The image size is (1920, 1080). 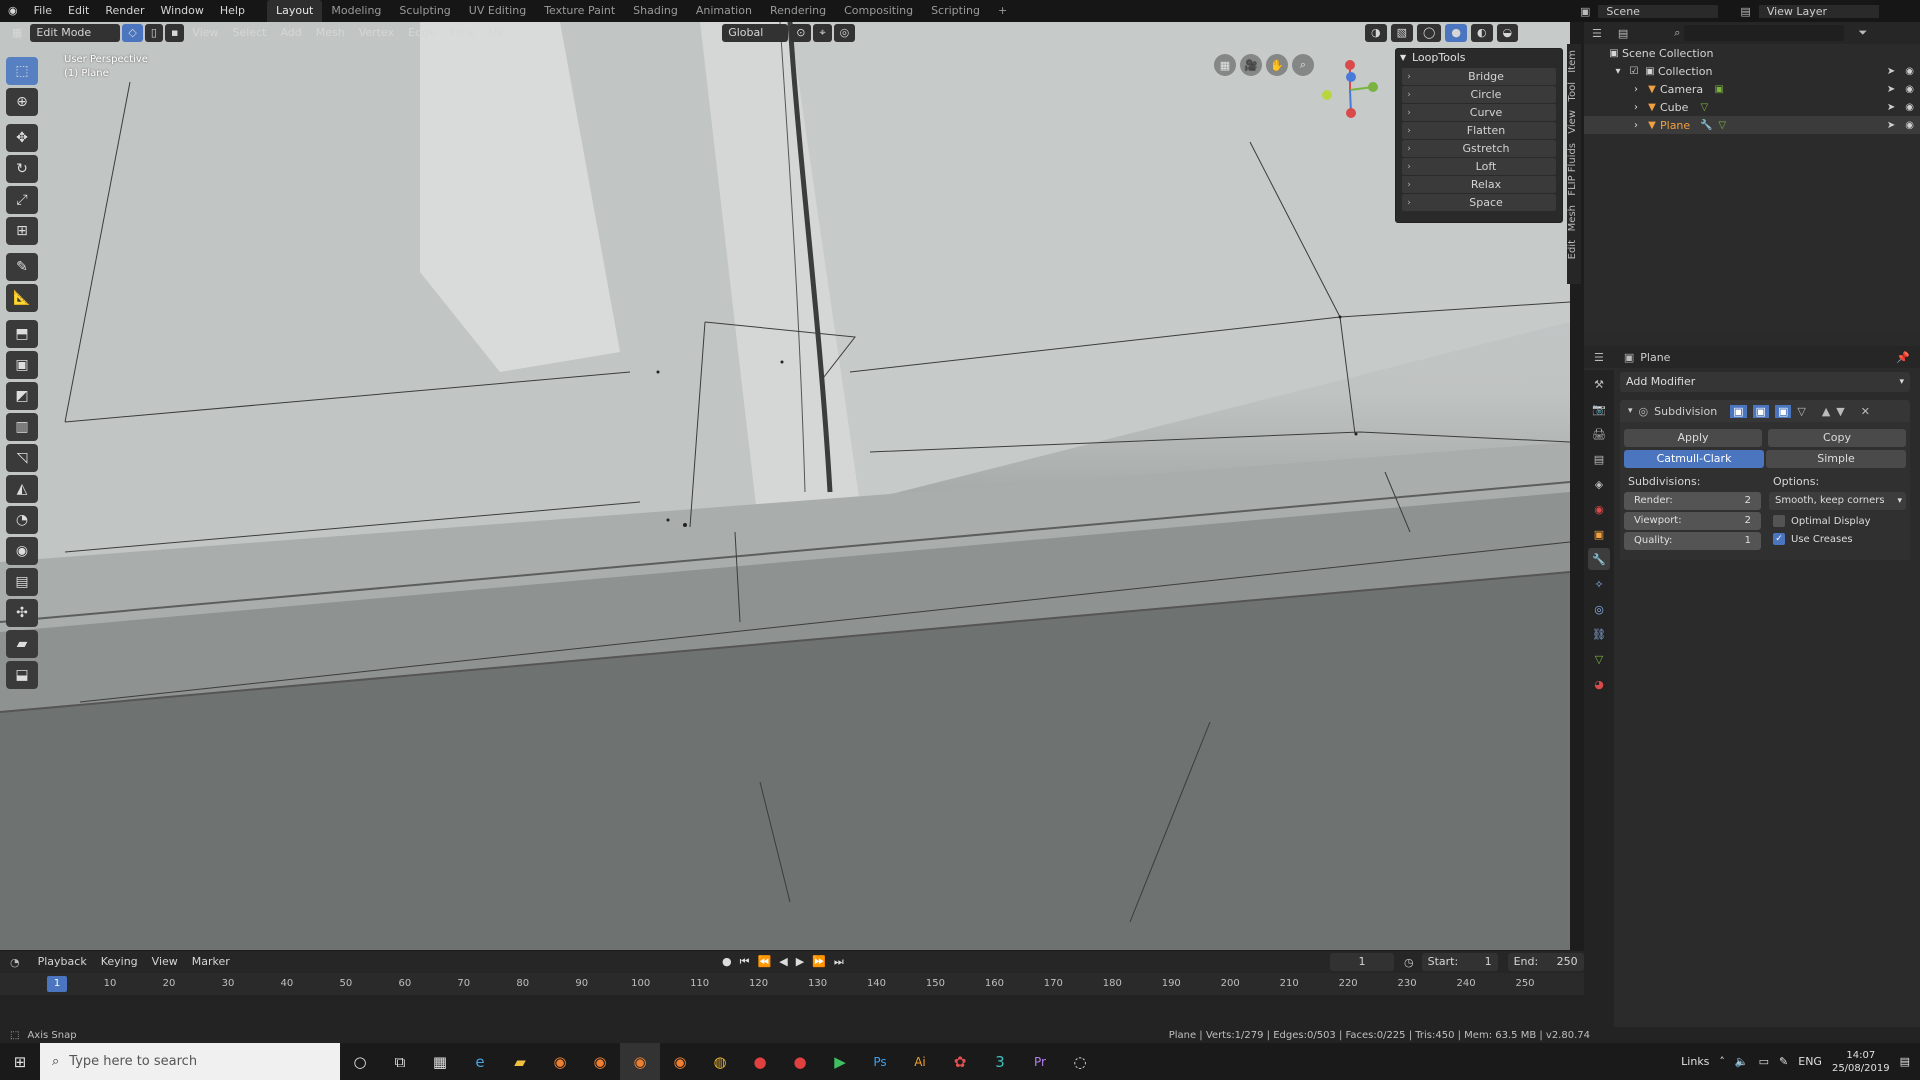 I want to click on media-play-icon: ▶, so click(x=840, y=1061).